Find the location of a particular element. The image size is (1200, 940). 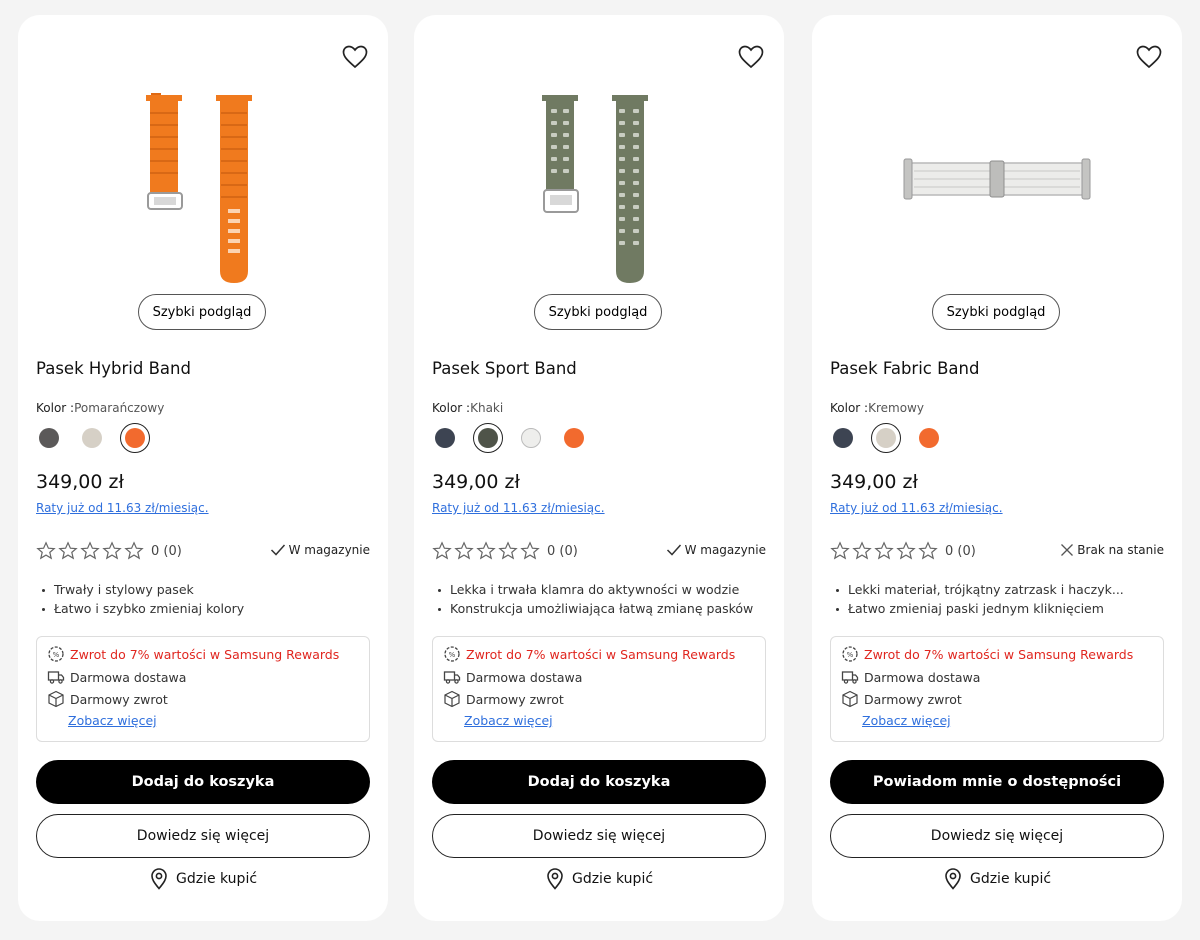

color-row: Kolor :Kremowy is located at coordinates (877, 408).